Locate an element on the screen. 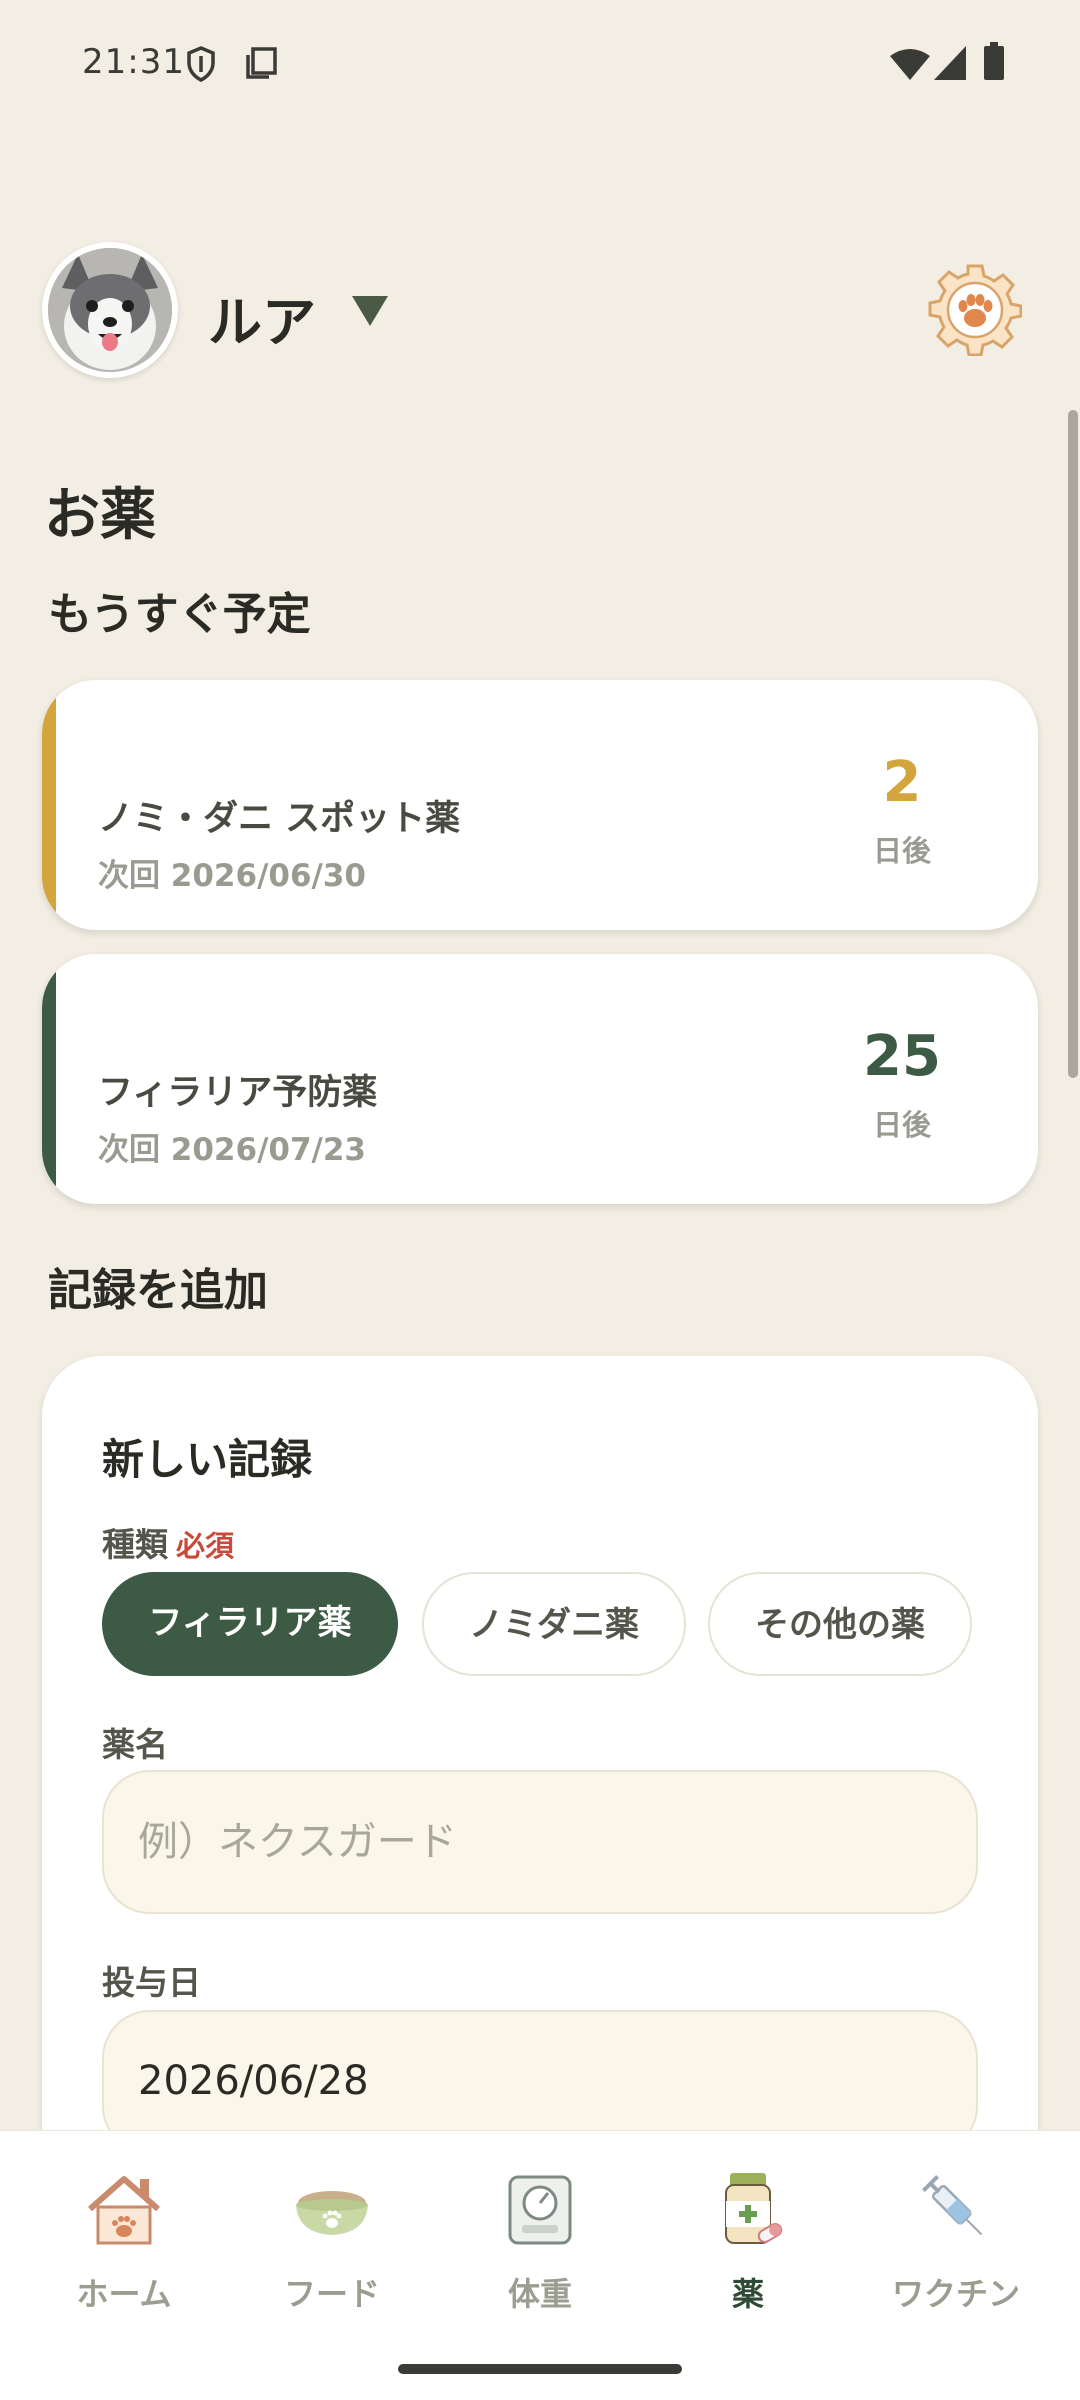 The height and width of the screenshot is (2400, 1080). scrollbar is located at coordinates (1073, 744).